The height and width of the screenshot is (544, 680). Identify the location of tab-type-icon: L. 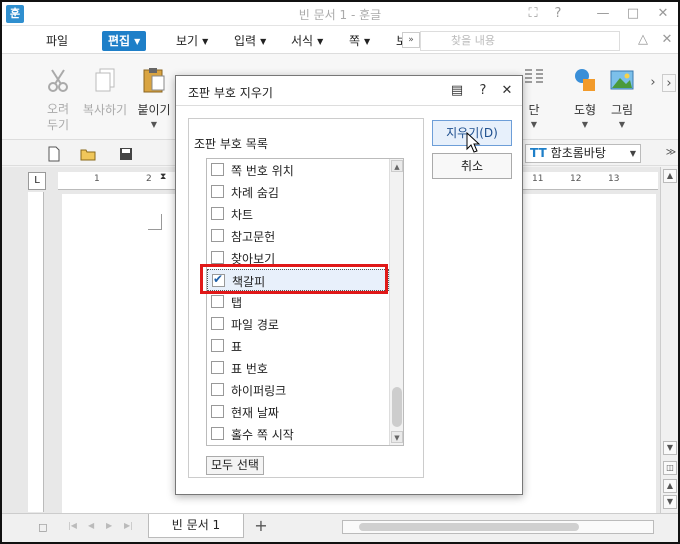
(37, 181).